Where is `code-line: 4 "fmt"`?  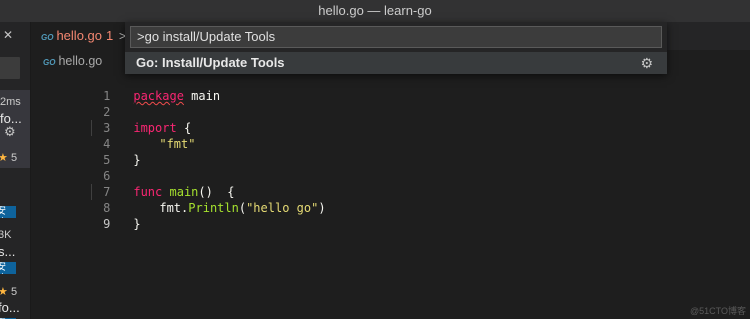 code-line: 4 "fmt" is located at coordinates (113, 135).